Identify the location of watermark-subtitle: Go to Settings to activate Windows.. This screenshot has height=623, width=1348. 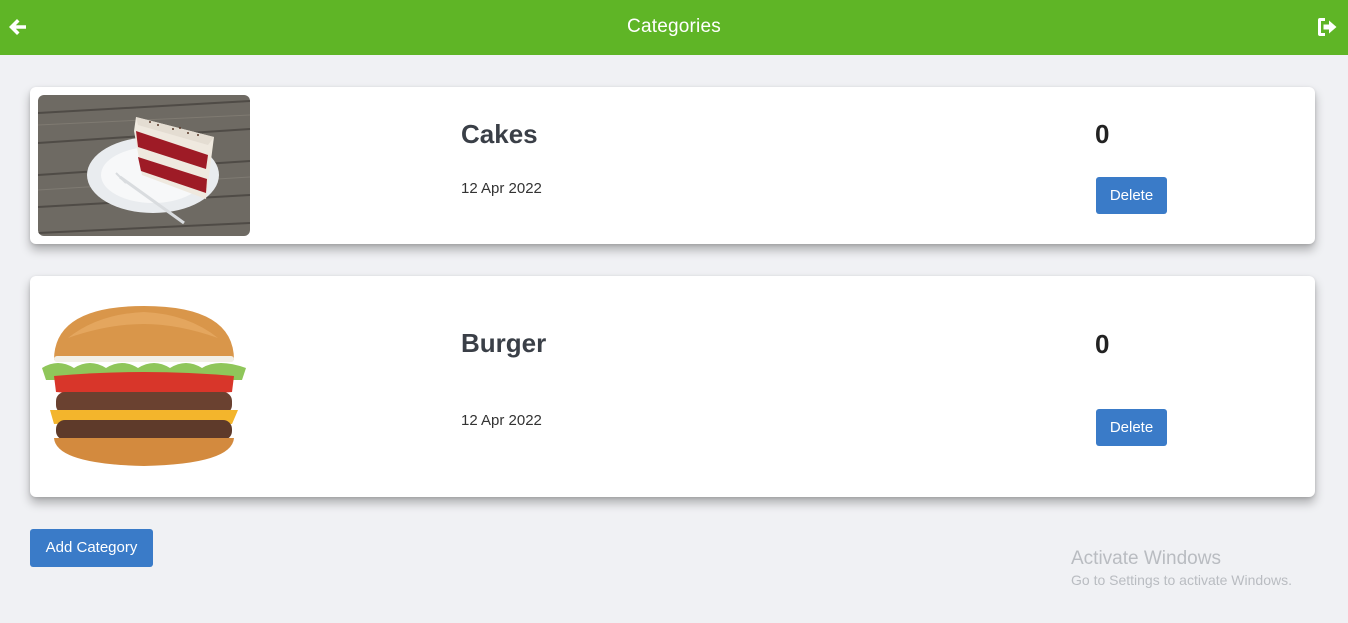
(1181, 580).